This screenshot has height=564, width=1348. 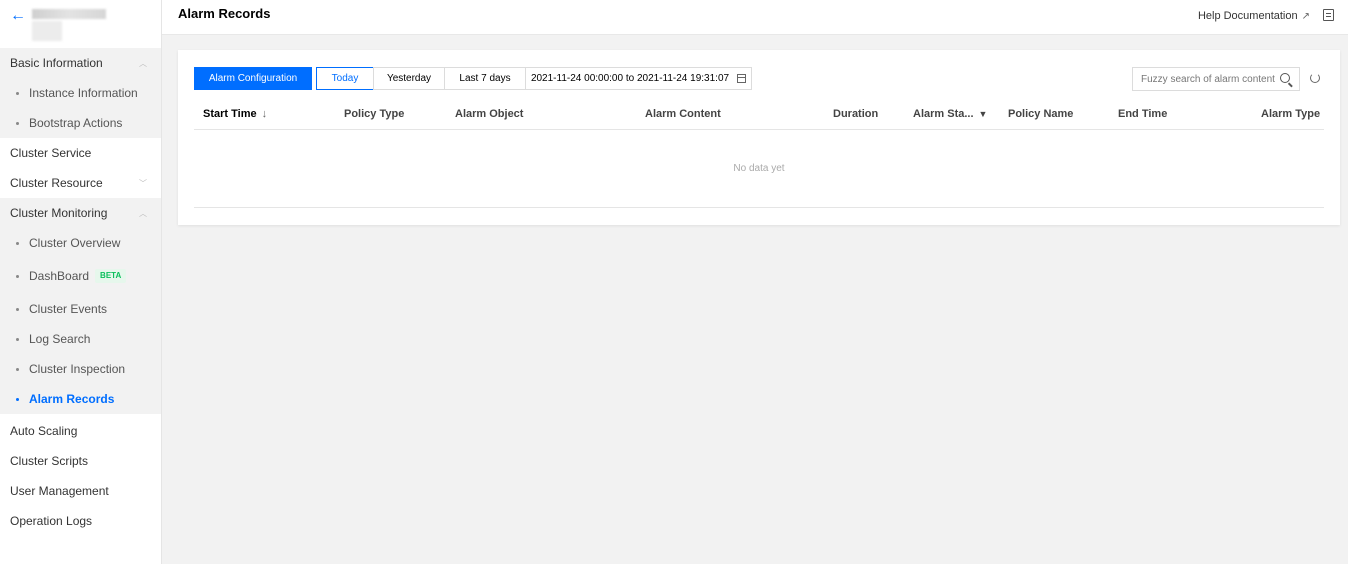 I want to click on column-header-alarm-content: Alarm Content, so click(x=683, y=114).